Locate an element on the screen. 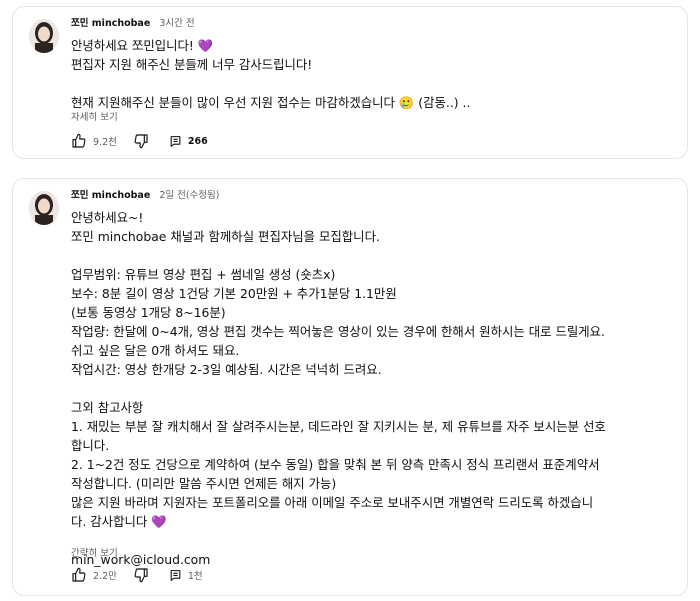 This screenshot has width=700, height=601. post-line: 합니다. is located at coordinates (90, 445).